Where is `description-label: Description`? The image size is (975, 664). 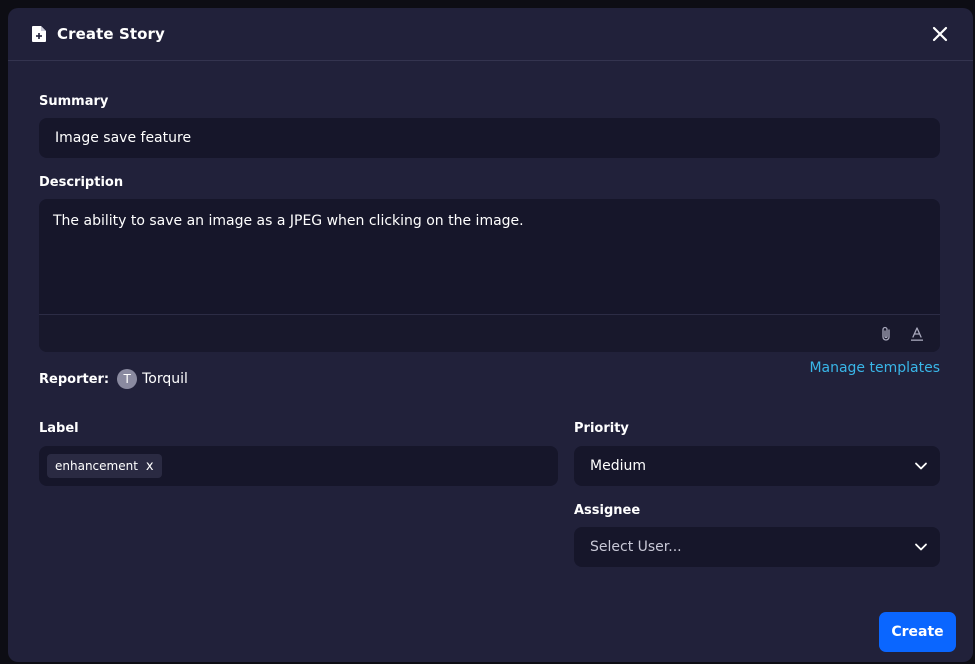 description-label: Description is located at coordinates (81, 182).